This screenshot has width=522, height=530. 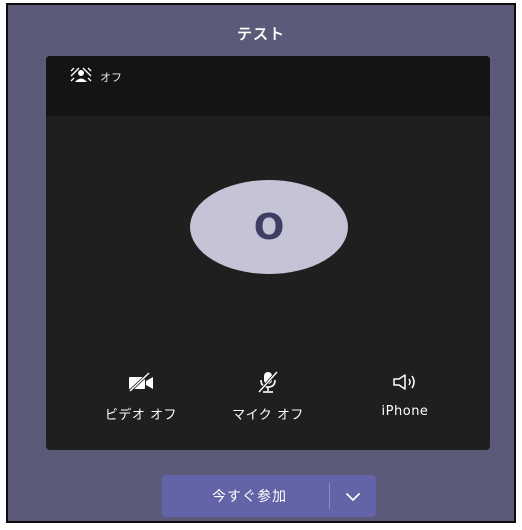 I want to click on avatar: O, so click(x=269, y=227).